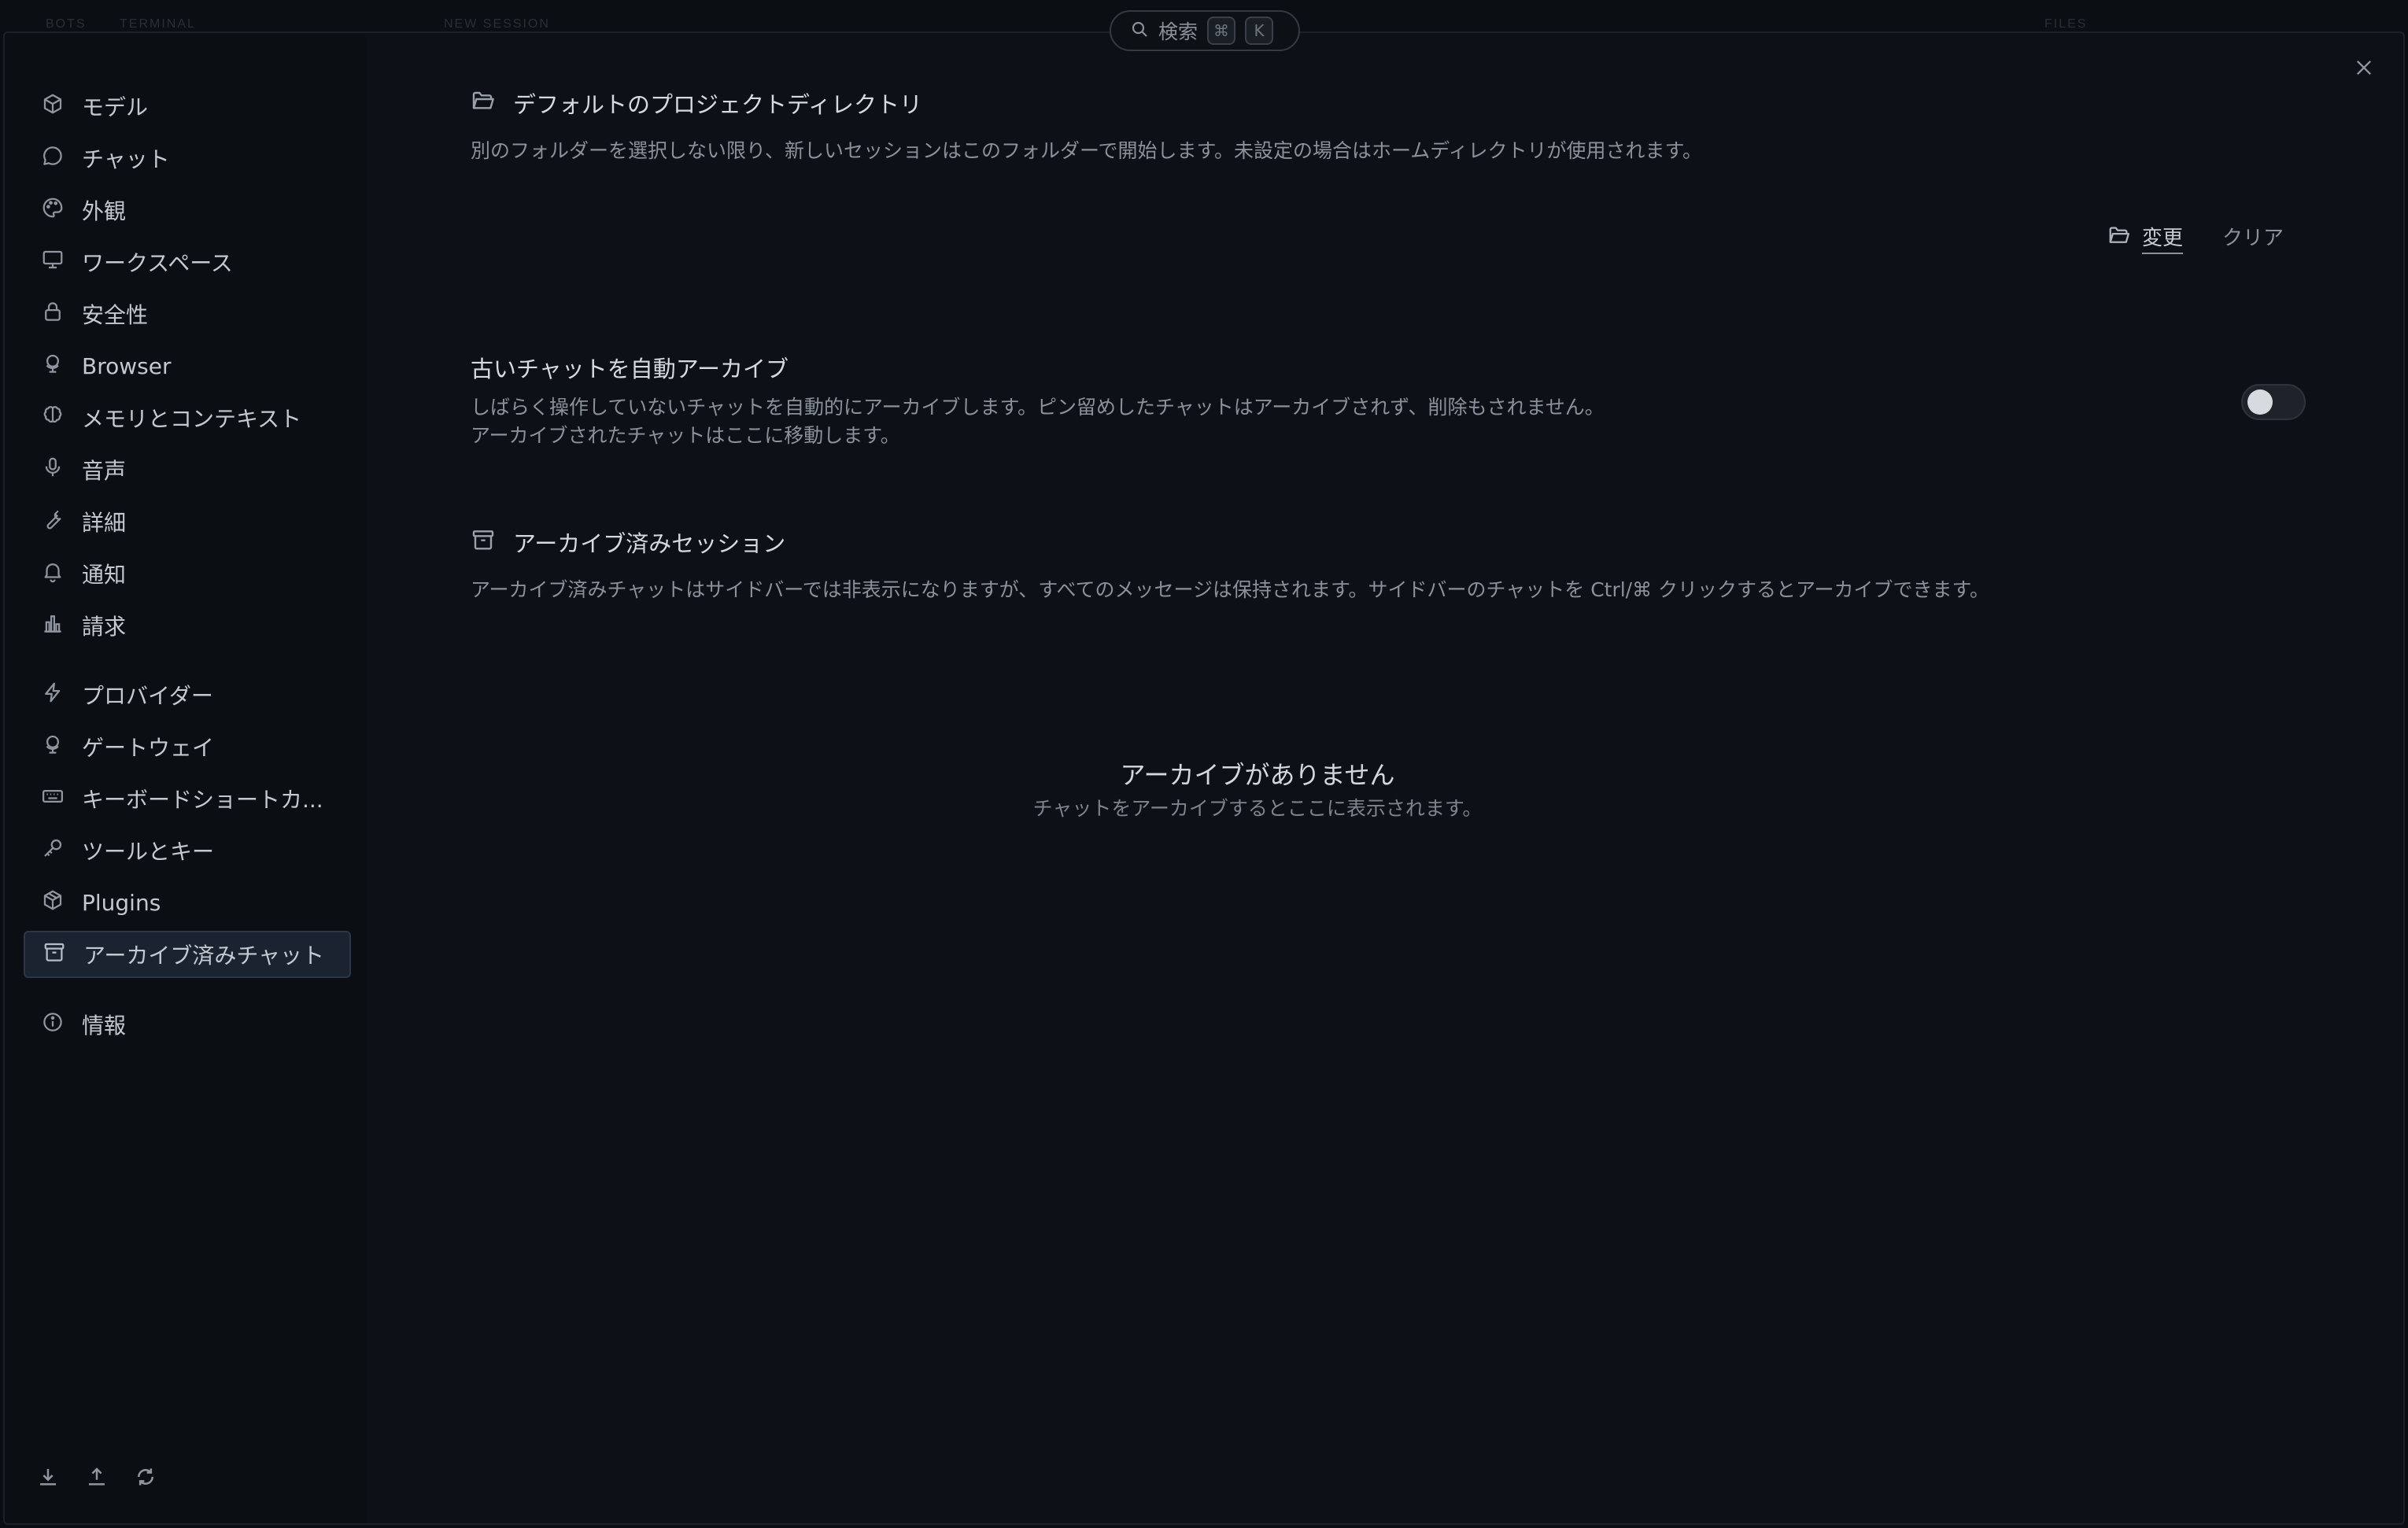 This screenshot has width=2408, height=1528. What do you see at coordinates (187, 521) in the screenshot?
I see `sidebar-item-advanced: 詳細` at bounding box center [187, 521].